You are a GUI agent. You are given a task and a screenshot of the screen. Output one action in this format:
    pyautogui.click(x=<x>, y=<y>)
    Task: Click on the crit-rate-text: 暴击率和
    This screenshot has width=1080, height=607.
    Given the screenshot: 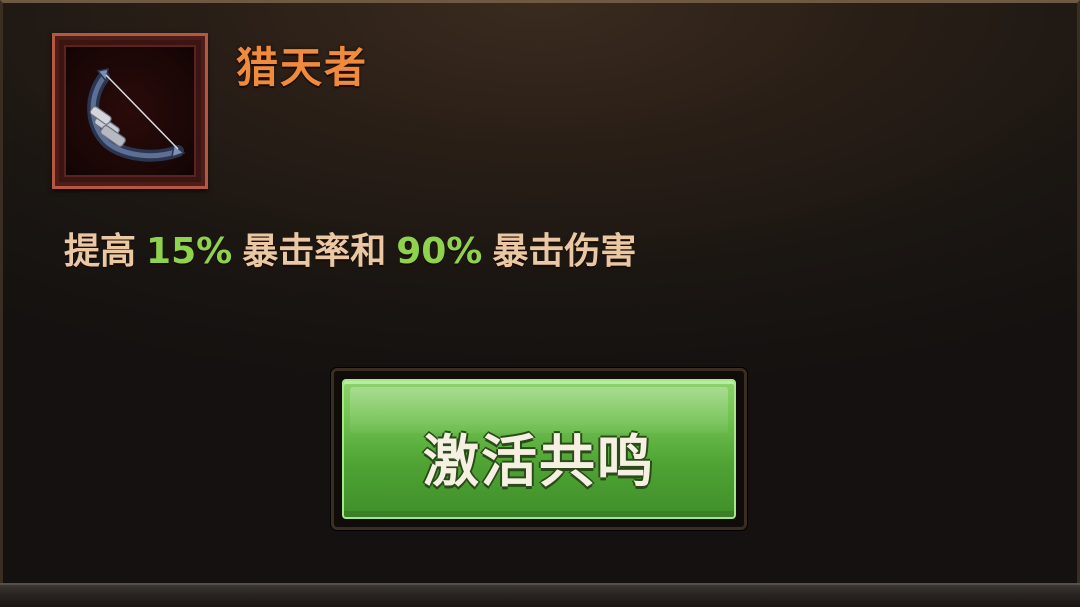 What is the action you would take?
    pyautogui.click(x=314, y=251)
    